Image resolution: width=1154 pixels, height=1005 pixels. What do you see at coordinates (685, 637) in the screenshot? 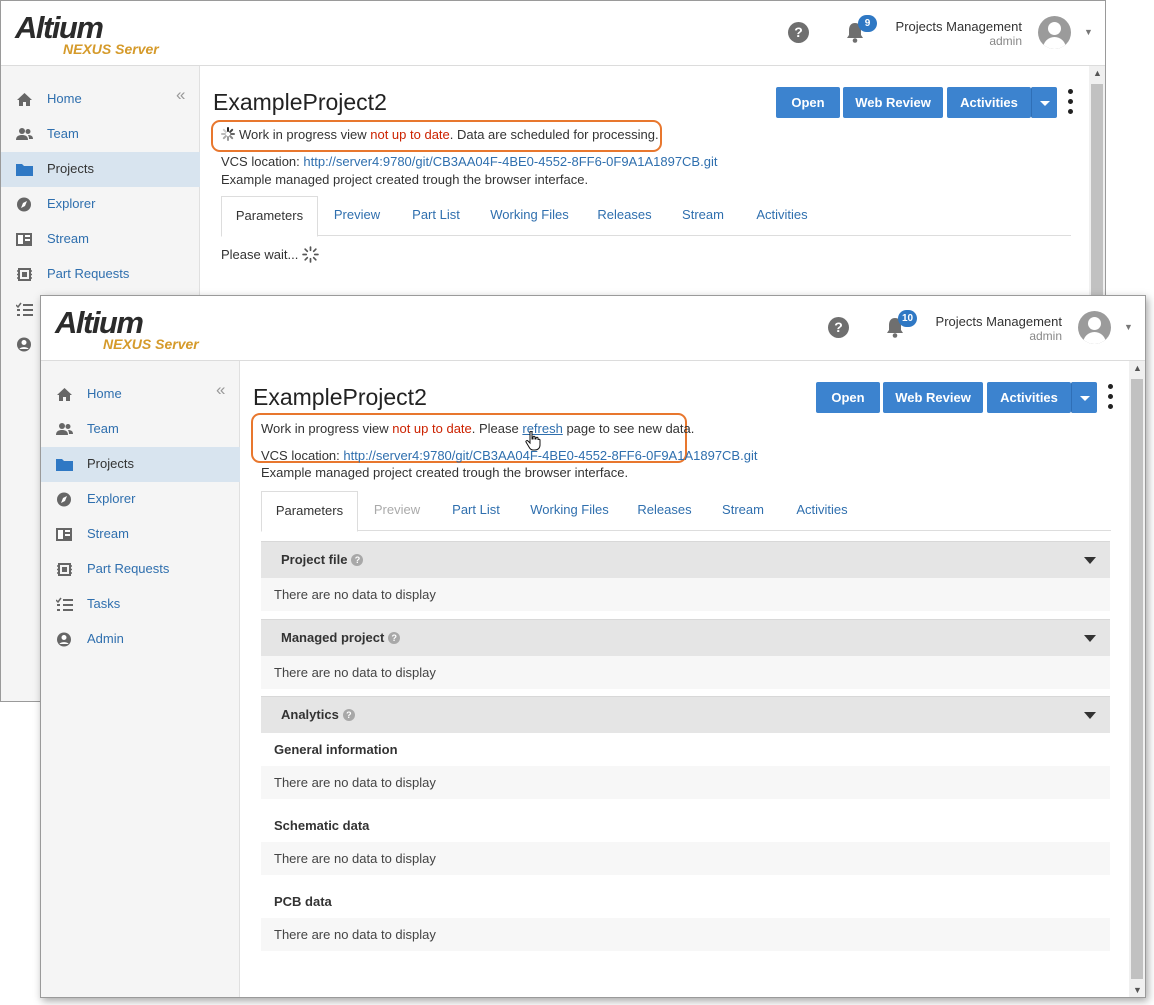
I see `section-managed-project: Managed project?` at bounding box center [685, 637].